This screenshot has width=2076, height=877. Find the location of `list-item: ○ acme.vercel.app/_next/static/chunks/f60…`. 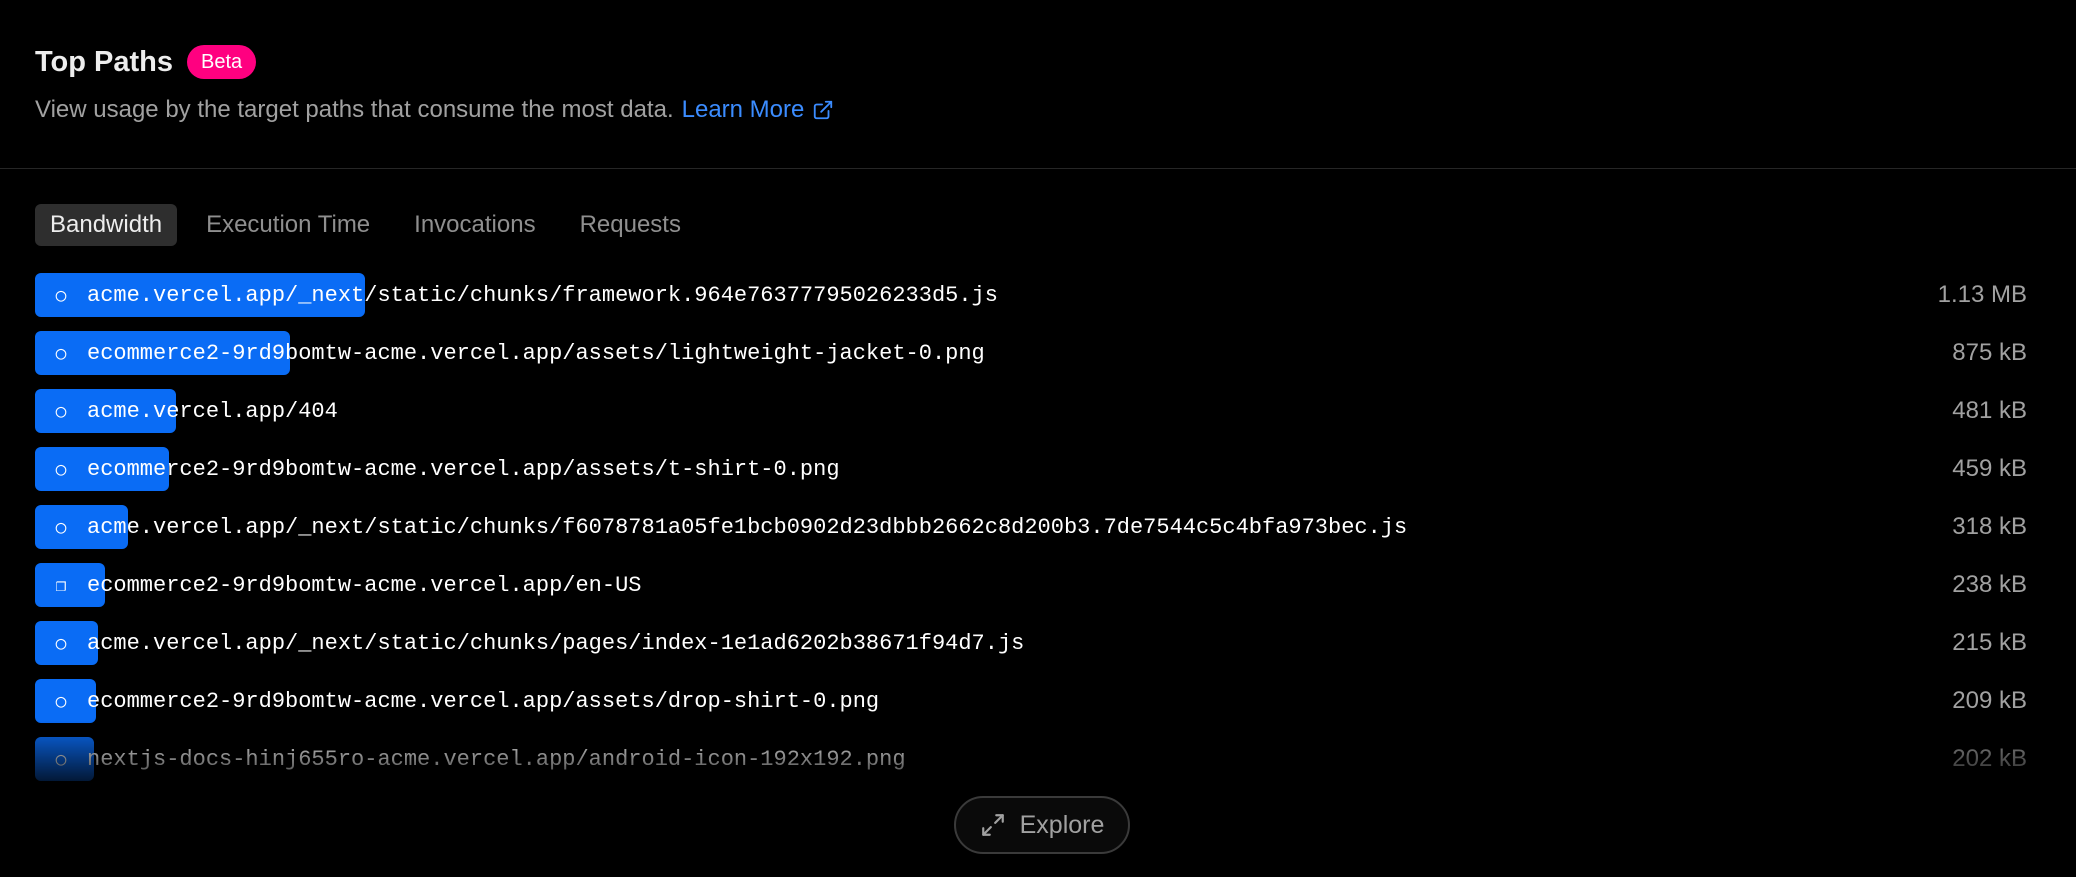

list-item: ○ acme.vercel.app/_next/static/chunks/f60… is located at coordinates (1031, 527).